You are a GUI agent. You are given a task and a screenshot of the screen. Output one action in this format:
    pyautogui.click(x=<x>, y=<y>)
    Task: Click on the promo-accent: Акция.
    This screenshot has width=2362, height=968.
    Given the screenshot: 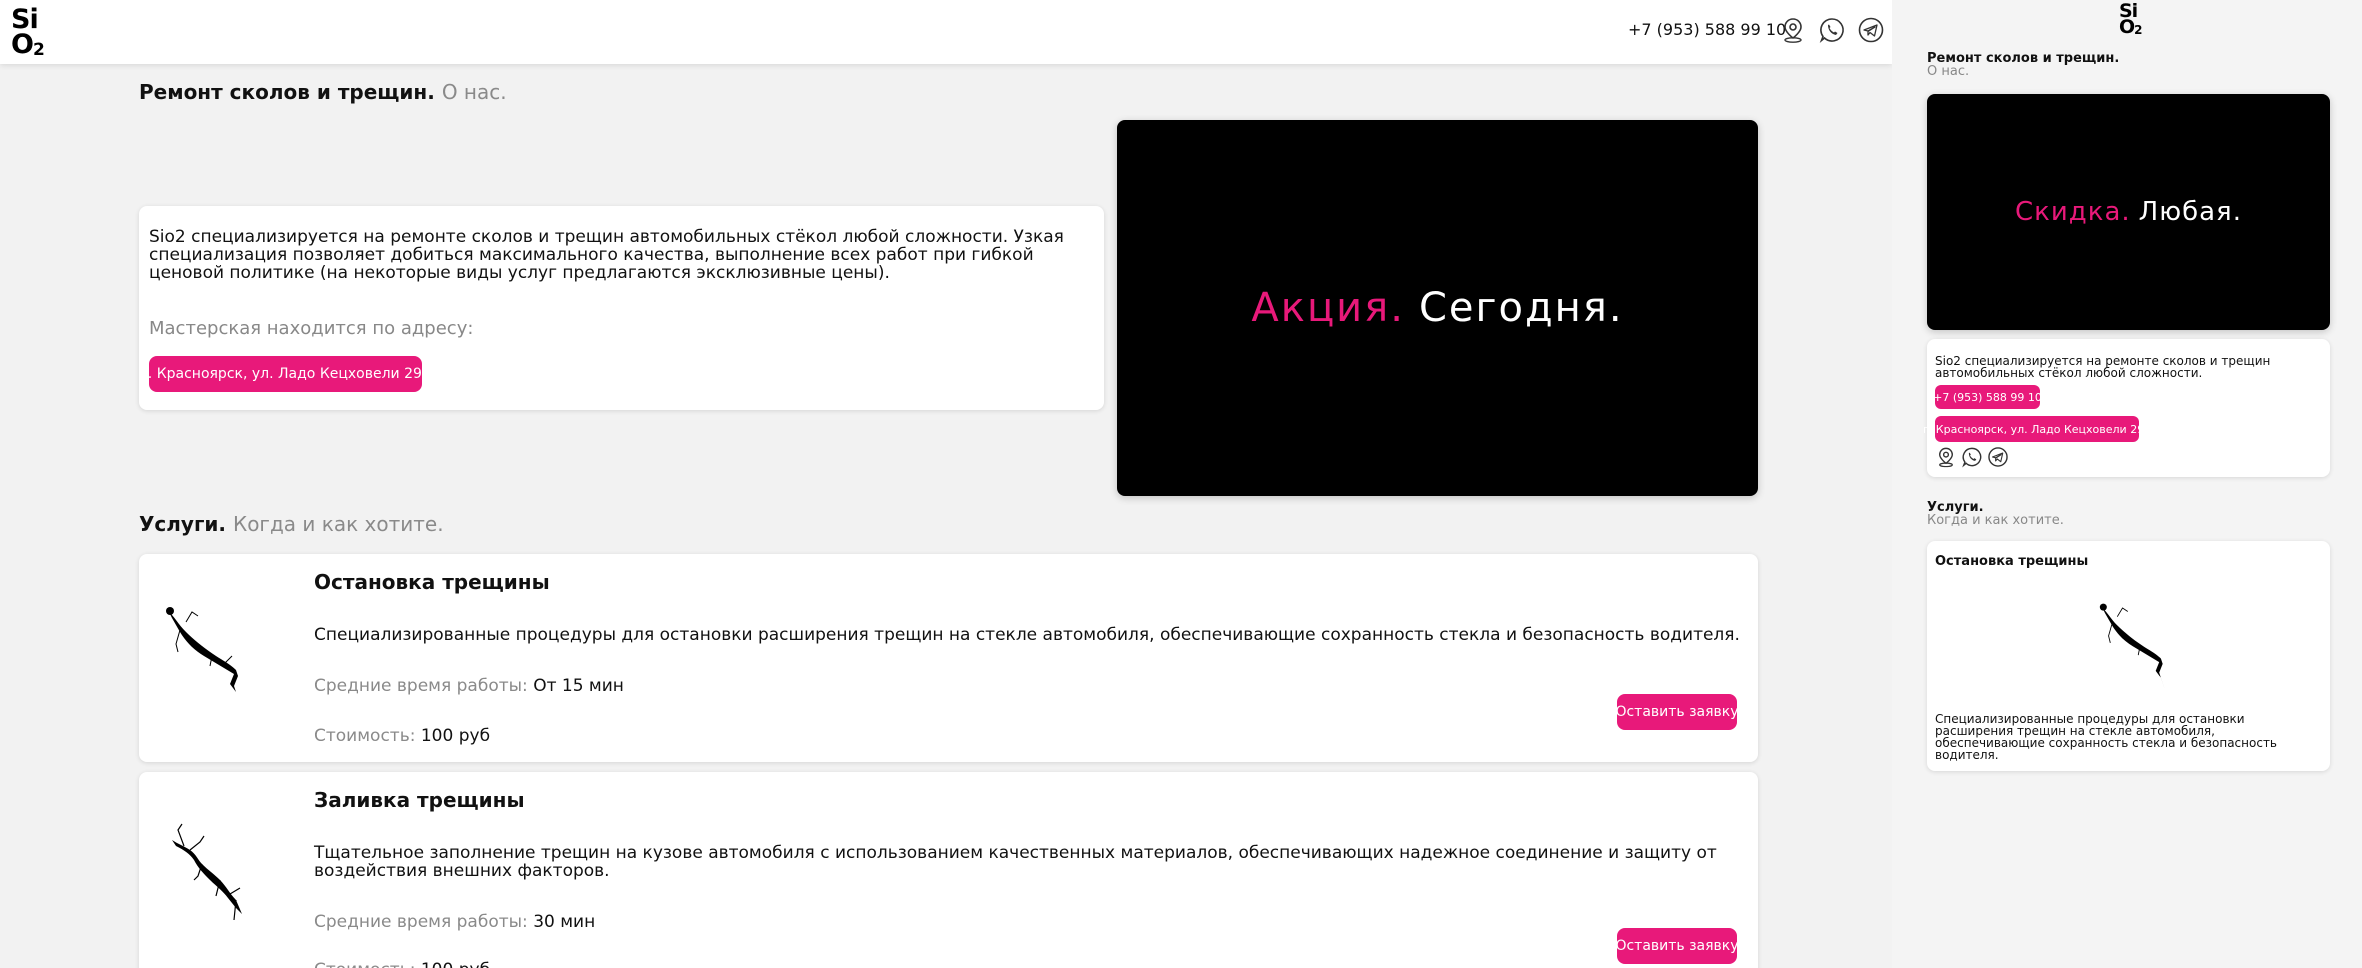 What is the action you would take?
    pyautogui.click(x=1328, y=308)
    